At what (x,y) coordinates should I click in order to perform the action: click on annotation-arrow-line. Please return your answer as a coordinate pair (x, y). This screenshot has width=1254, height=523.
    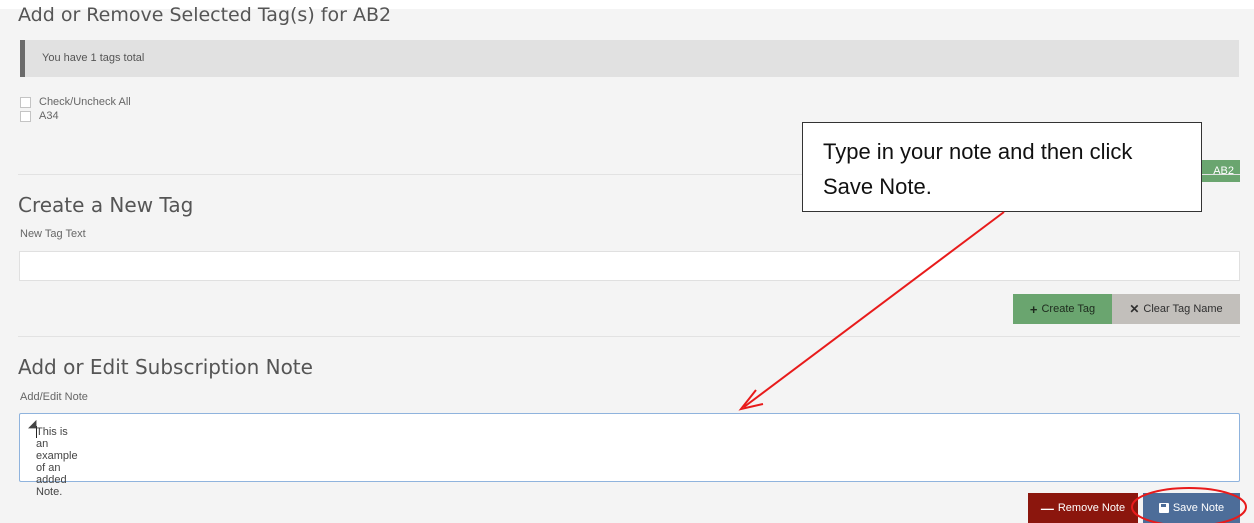
    Looking at the image, I should click on (874, 309).